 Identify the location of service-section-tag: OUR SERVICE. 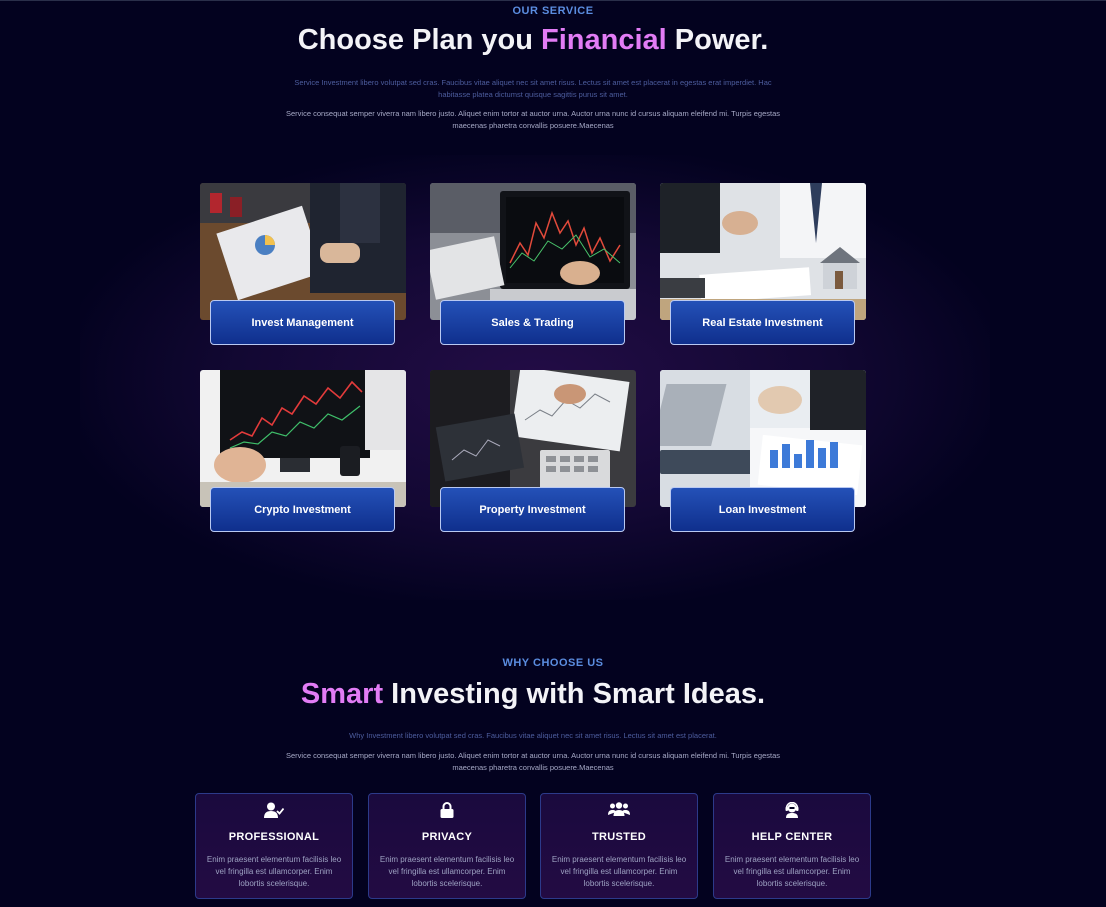
(553, 11).